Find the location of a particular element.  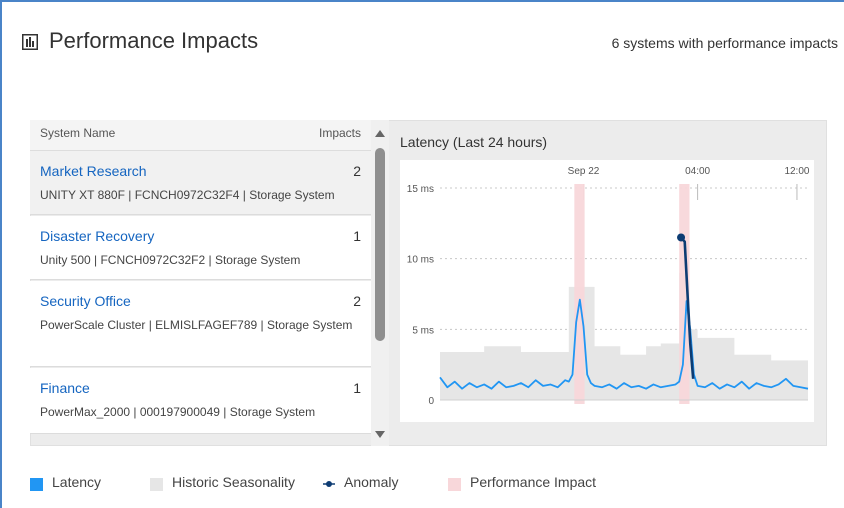

legend-label: Performance Impact is located at coordinates (533, 482).